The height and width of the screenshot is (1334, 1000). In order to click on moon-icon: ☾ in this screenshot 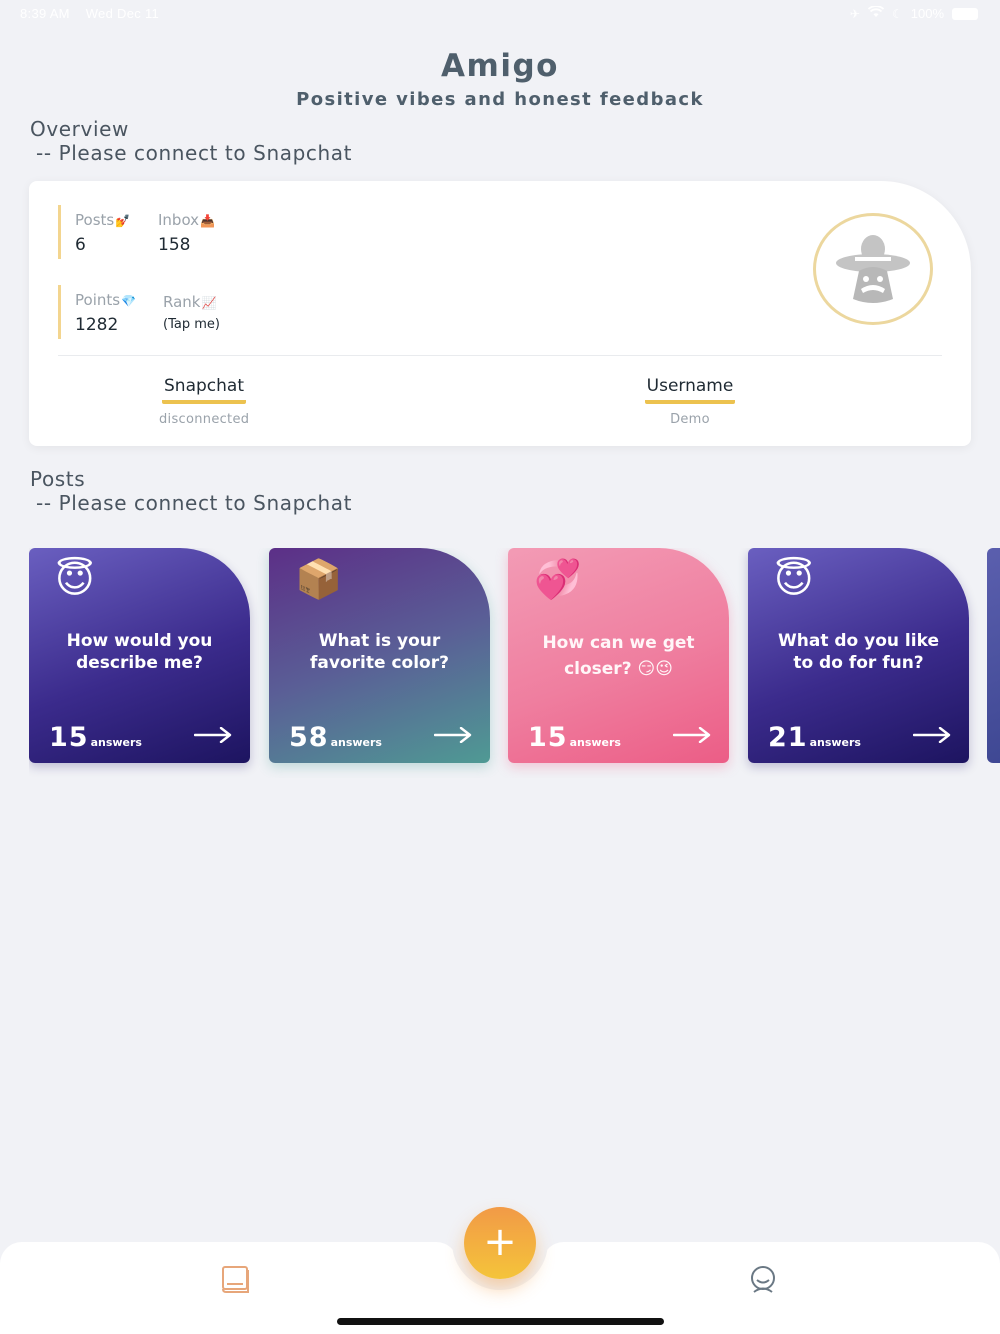, I will do `click(897, 13)`.